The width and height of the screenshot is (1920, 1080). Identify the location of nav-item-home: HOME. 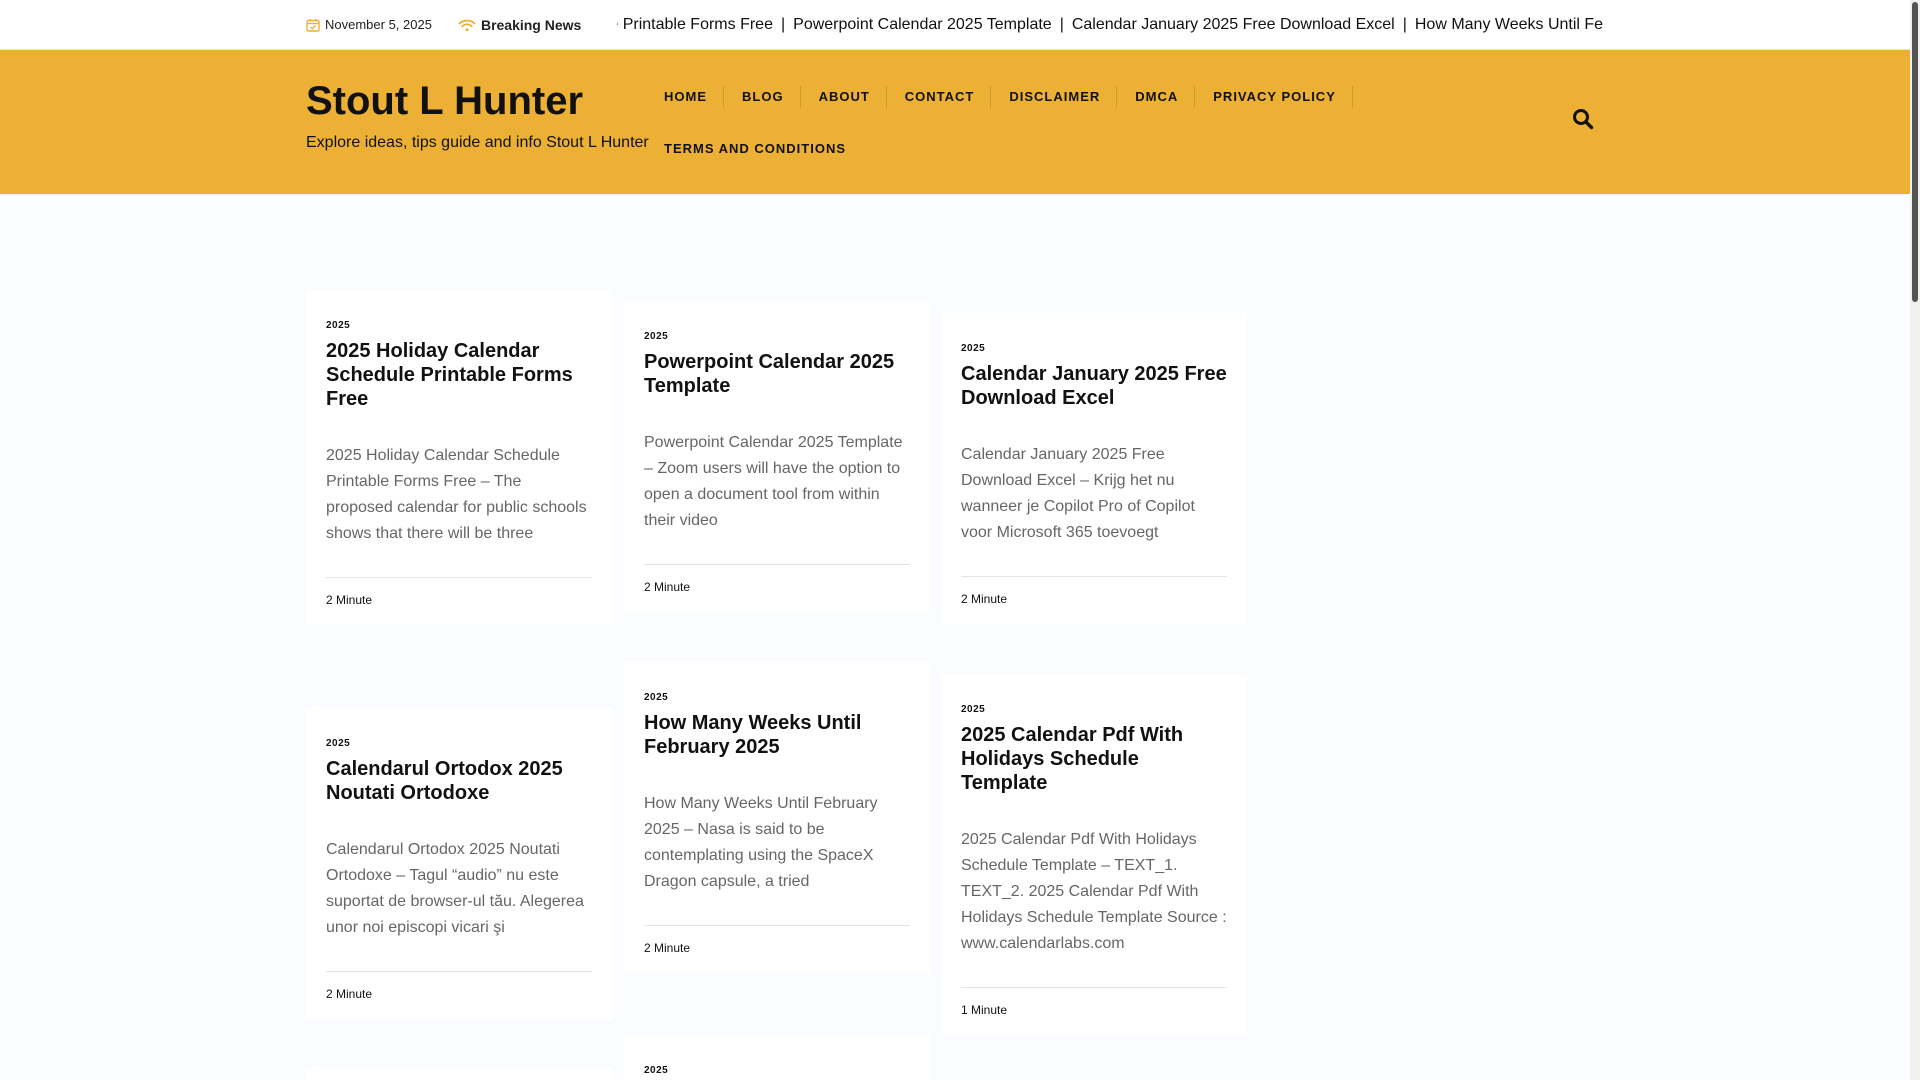
(694, 98).